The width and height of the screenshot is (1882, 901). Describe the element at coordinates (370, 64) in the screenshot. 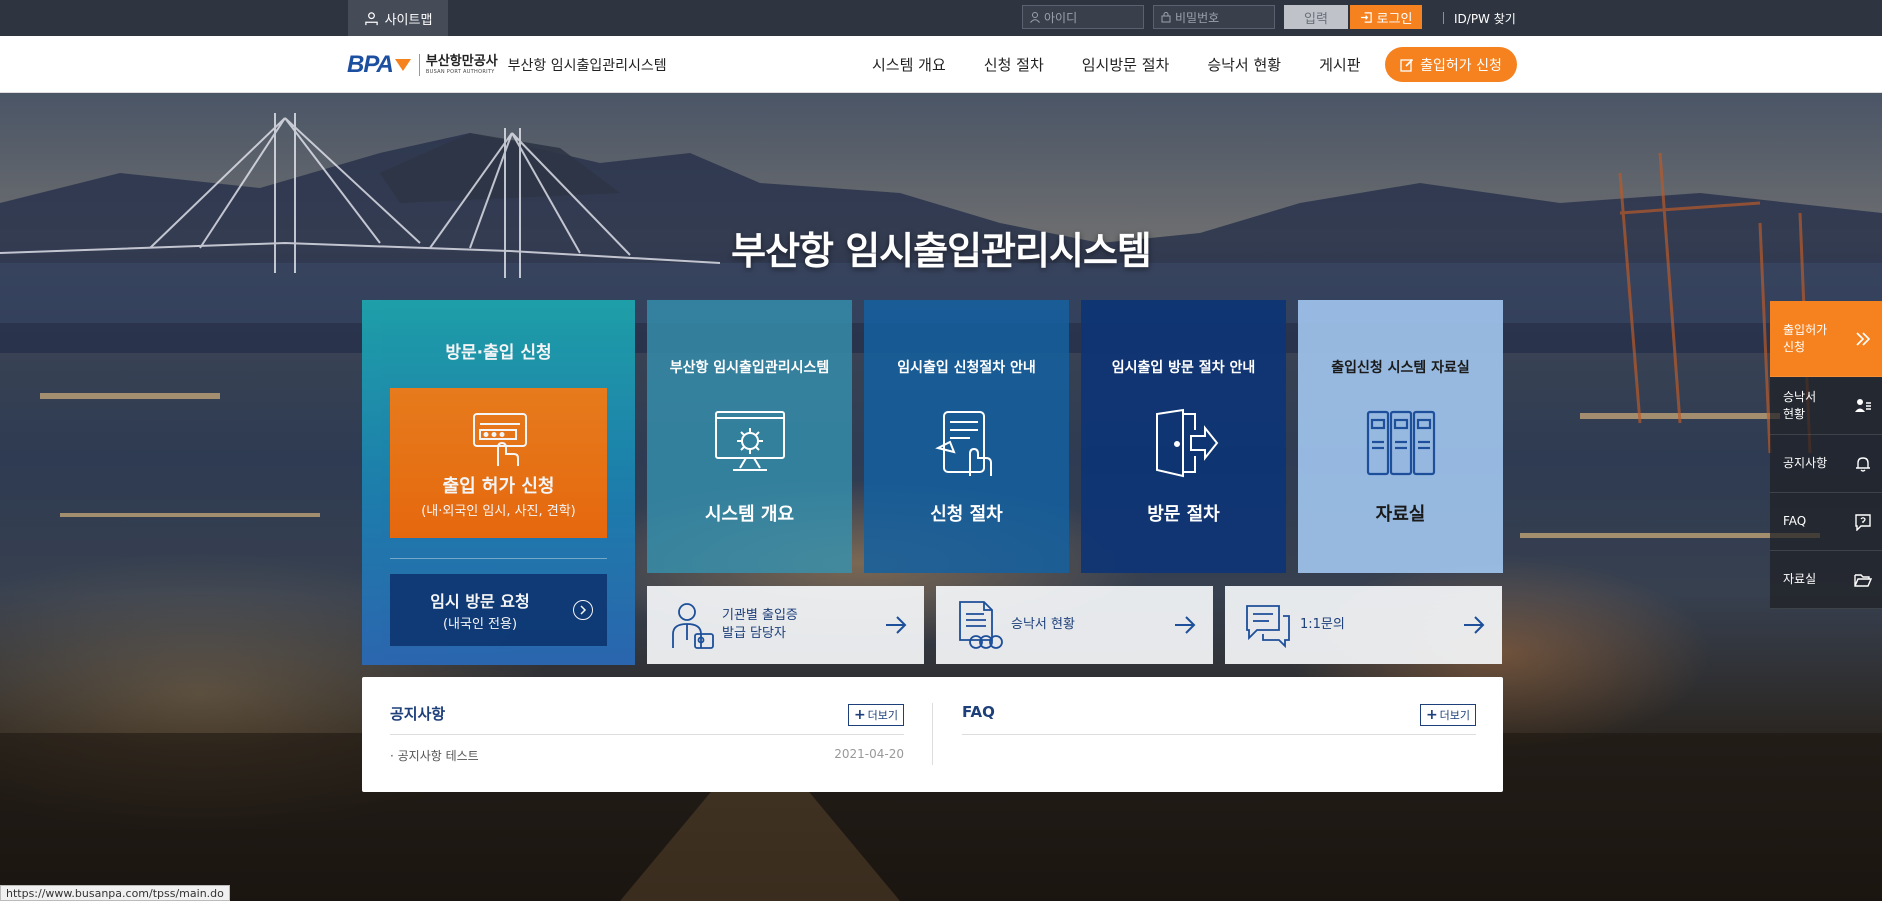

I see `logo-brand: BPA` at that location.